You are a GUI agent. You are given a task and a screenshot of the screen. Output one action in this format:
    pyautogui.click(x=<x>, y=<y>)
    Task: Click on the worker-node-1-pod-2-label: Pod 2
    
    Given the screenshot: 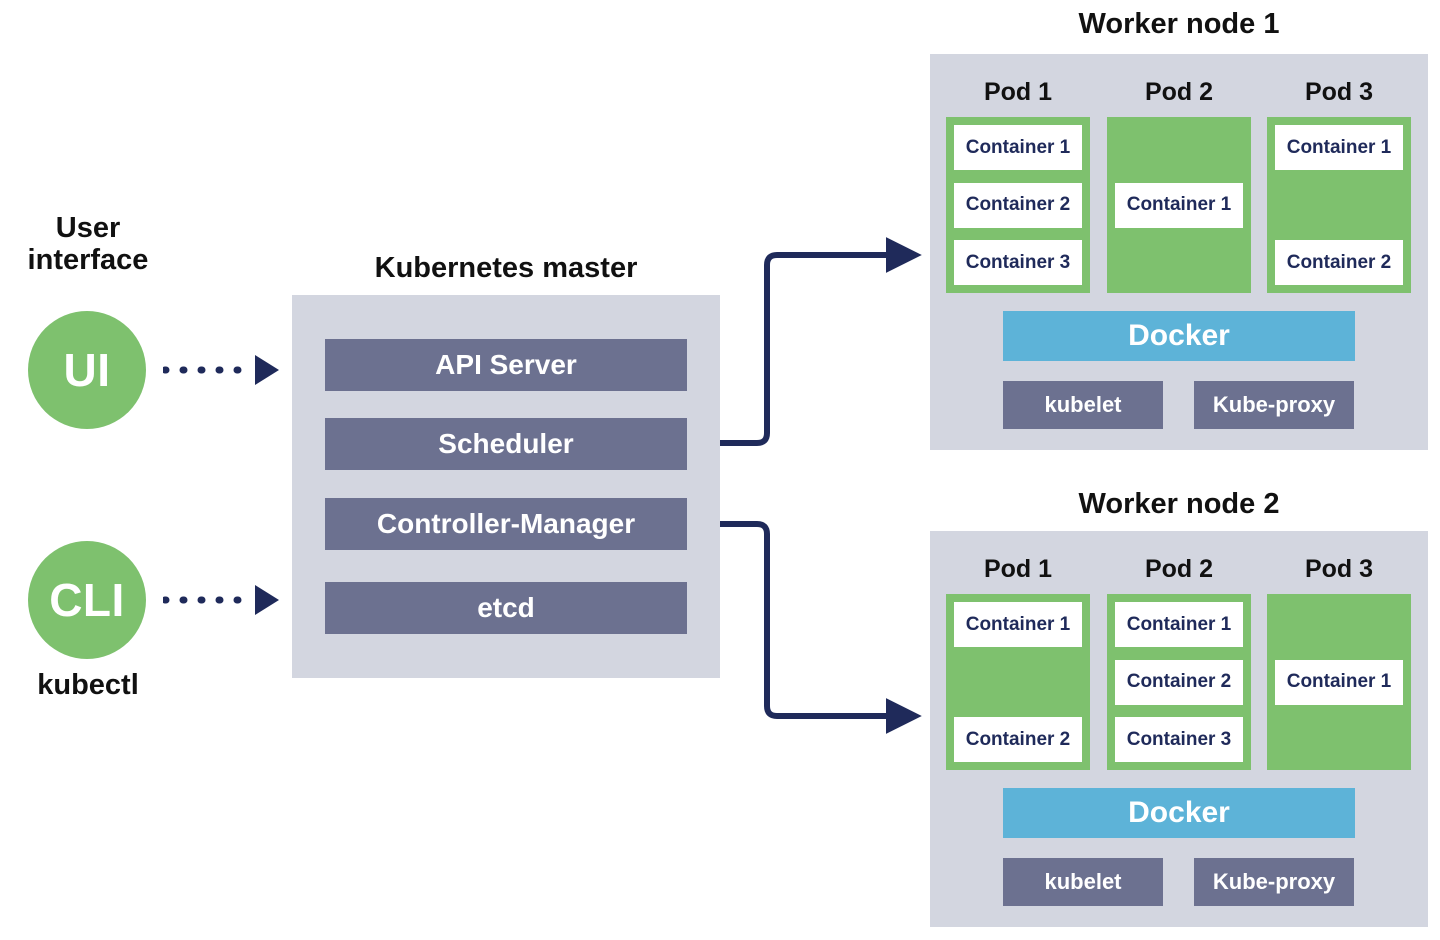 What is the action you would take?
    pyautogui.click(x=1179, y=92)
    